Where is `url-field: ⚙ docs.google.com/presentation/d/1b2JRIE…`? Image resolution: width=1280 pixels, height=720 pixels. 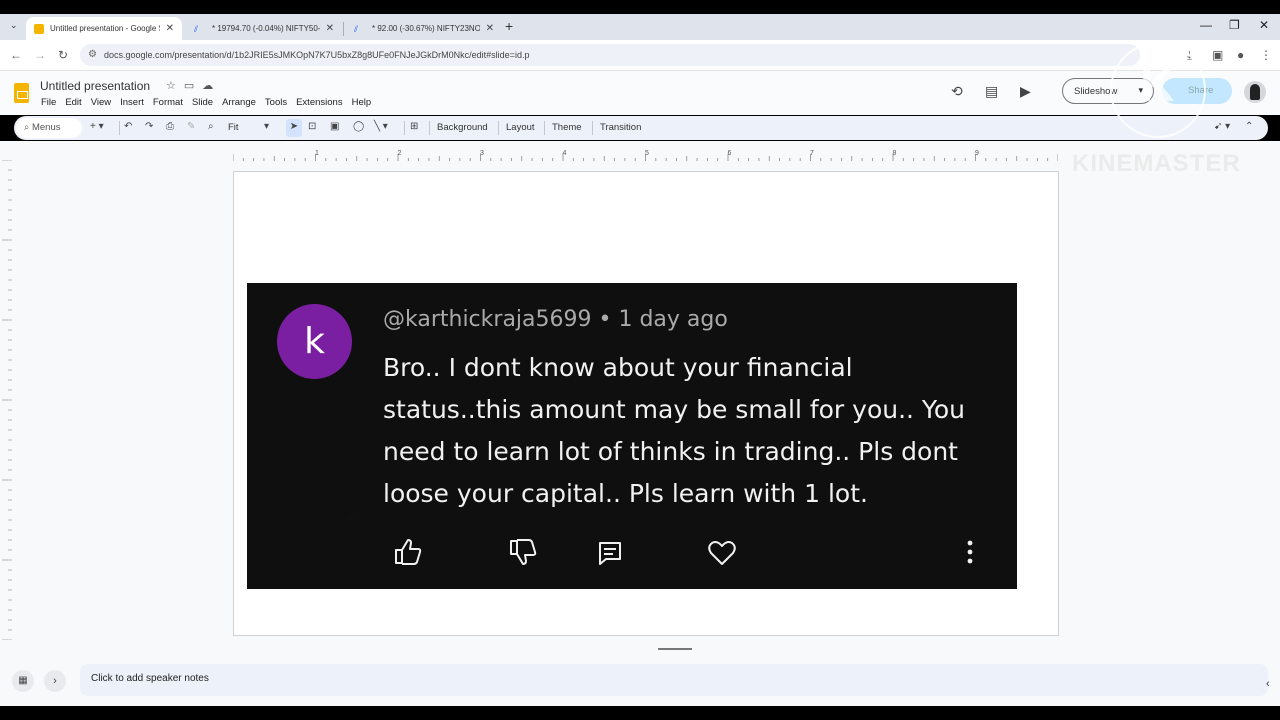 url-field: ⚙ docs.google.com/presentation/d/1b2JRIE… is located at coordinates (610, 55).